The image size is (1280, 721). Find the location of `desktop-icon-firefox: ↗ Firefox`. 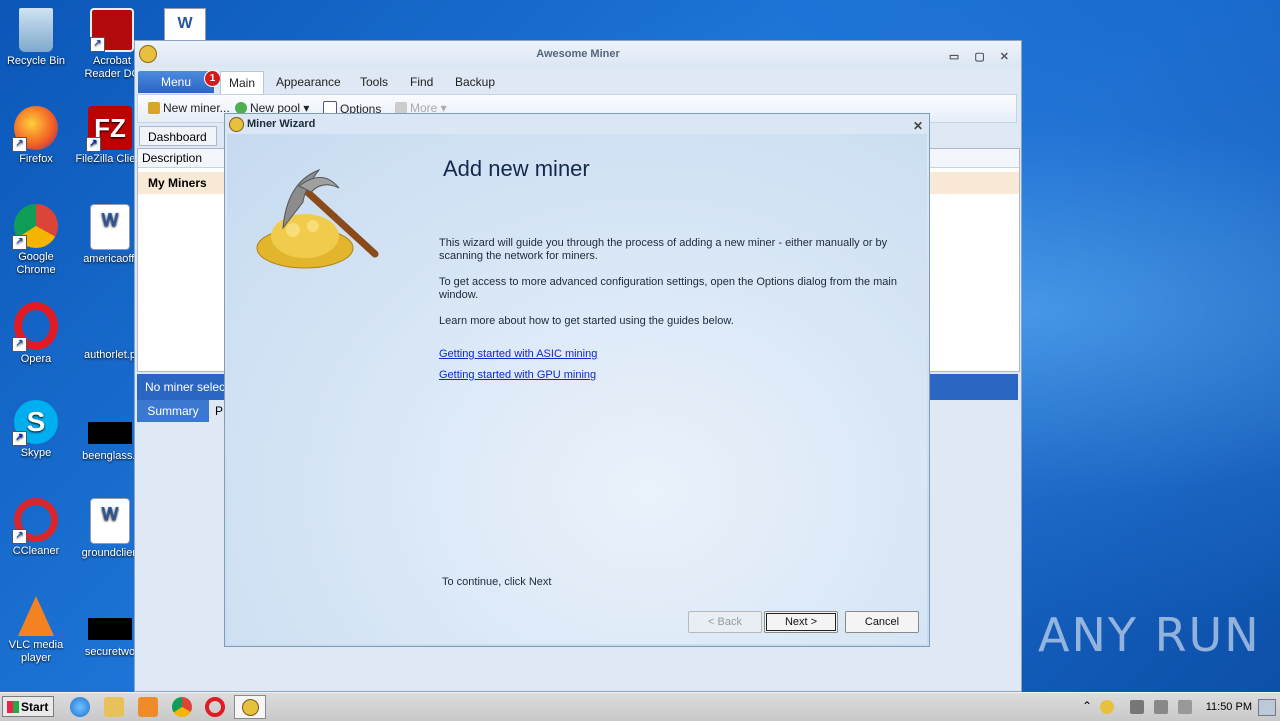

desktop-icon-firefox: ↗ Firefox is located at coordinates (36, 136).